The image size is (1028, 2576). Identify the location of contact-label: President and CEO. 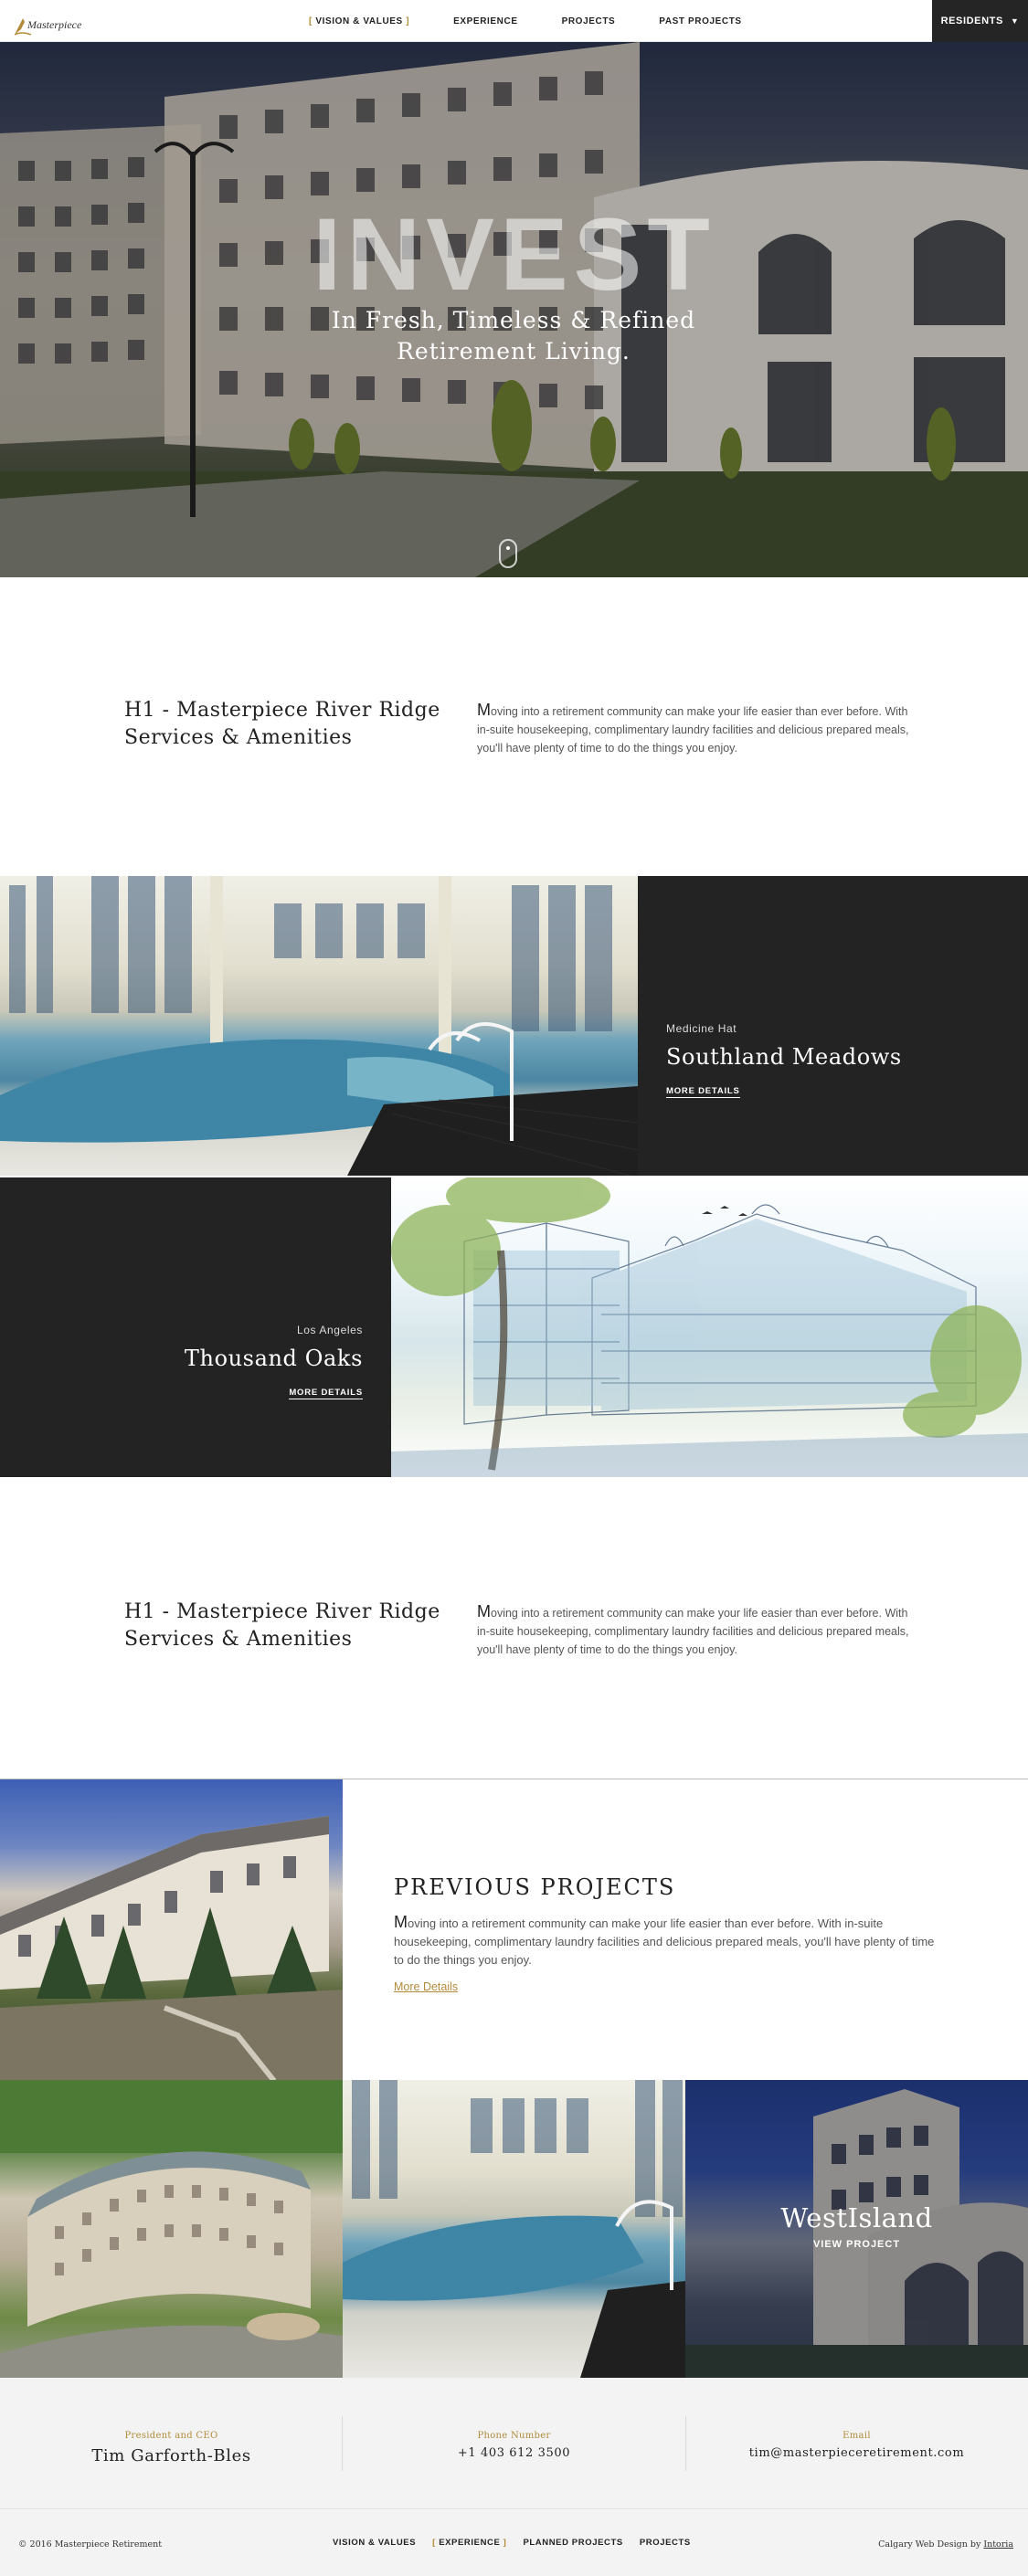
(171, 2436).